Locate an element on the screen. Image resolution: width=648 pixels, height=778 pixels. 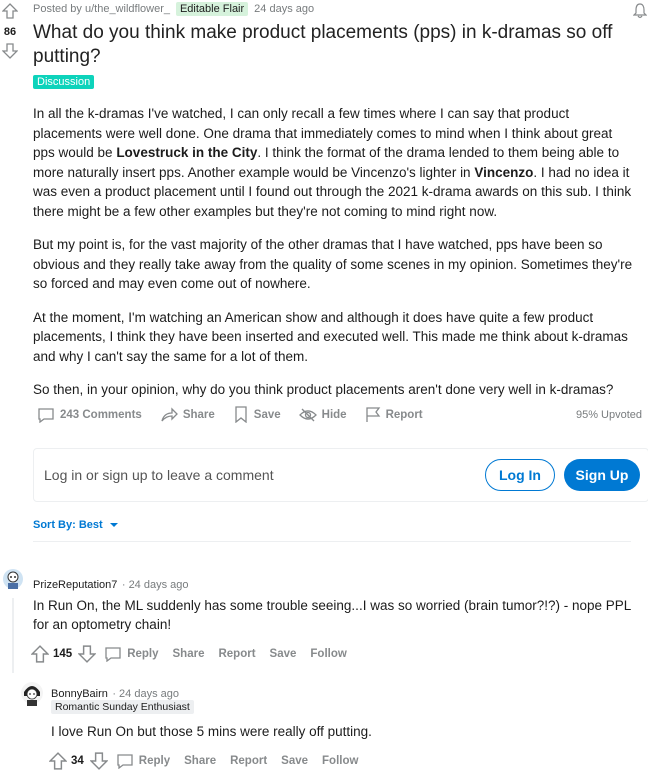
upvote-button is located at coordinates (10, 11).